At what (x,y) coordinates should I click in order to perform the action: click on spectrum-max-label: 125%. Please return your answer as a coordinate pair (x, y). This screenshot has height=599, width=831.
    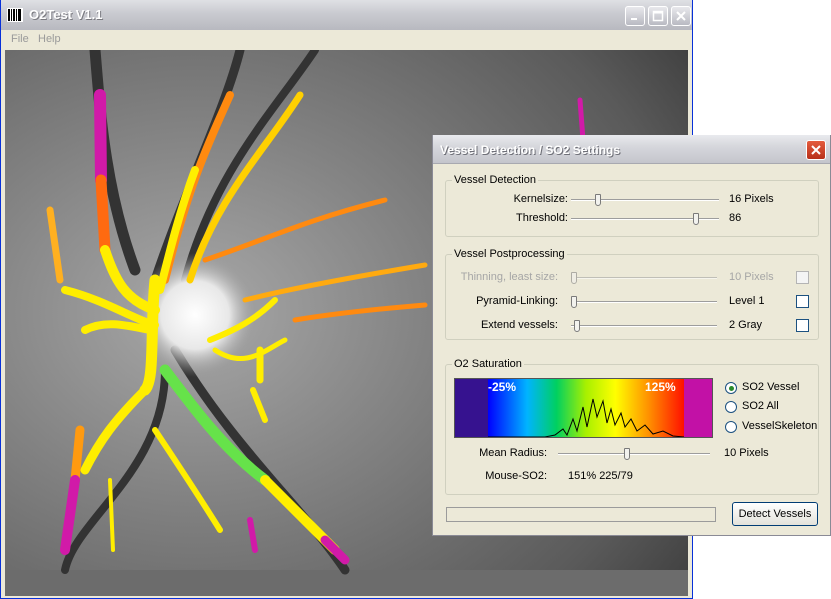
    Looking at the image, I should click on (660, 387).